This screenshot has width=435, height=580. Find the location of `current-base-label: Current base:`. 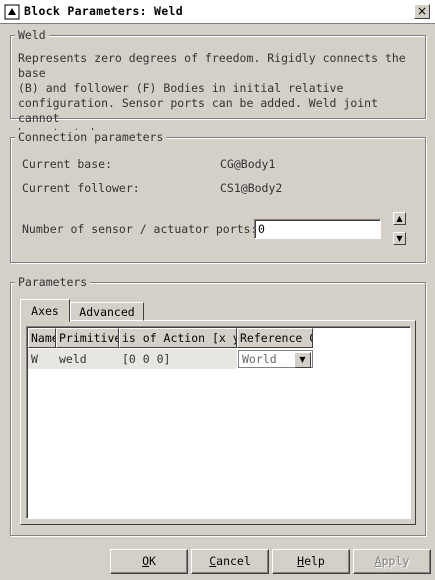

current-base-label: Current base: is located at coordinates (67, 164).